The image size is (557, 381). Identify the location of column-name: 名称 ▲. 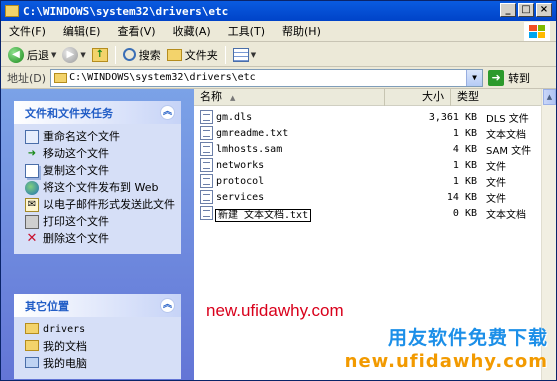
(289, 97).